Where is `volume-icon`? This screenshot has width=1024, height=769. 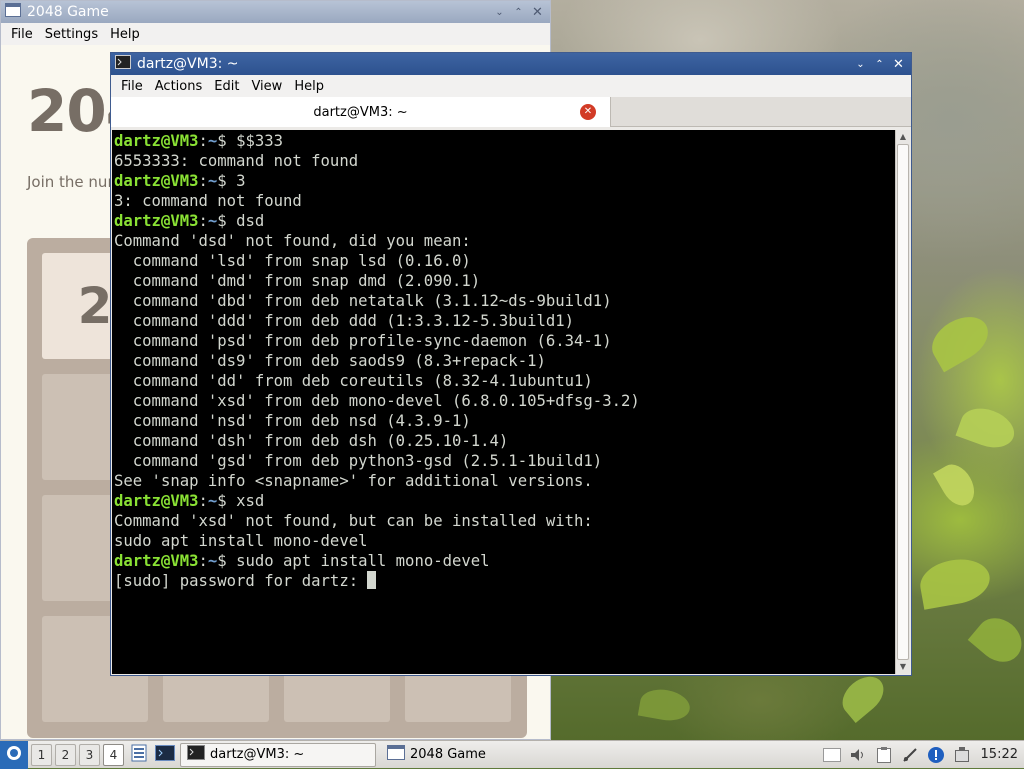 volume-icon is located at coordinates (858, 755).